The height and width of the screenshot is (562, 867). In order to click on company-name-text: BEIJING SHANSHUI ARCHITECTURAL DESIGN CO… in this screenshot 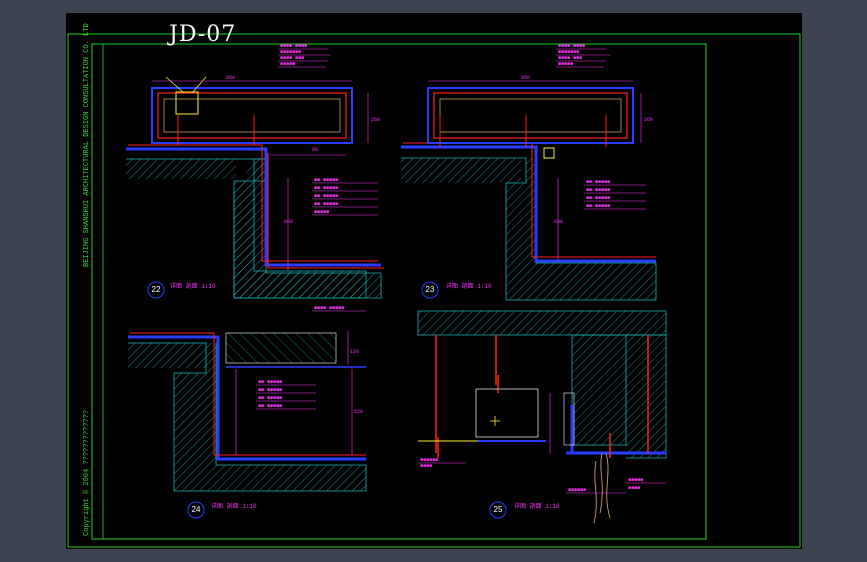, I will do `click(87, 145)`.